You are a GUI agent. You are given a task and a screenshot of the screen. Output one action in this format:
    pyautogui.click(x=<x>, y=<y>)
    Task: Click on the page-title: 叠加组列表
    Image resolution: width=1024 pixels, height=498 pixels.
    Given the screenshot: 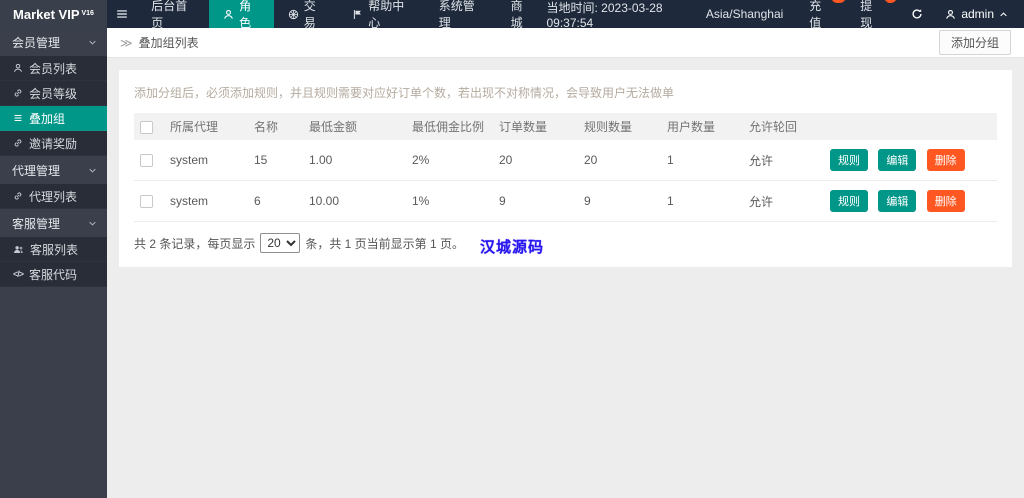 What is the action you would take?
    pyautogui.click(x=168, y=43)
    